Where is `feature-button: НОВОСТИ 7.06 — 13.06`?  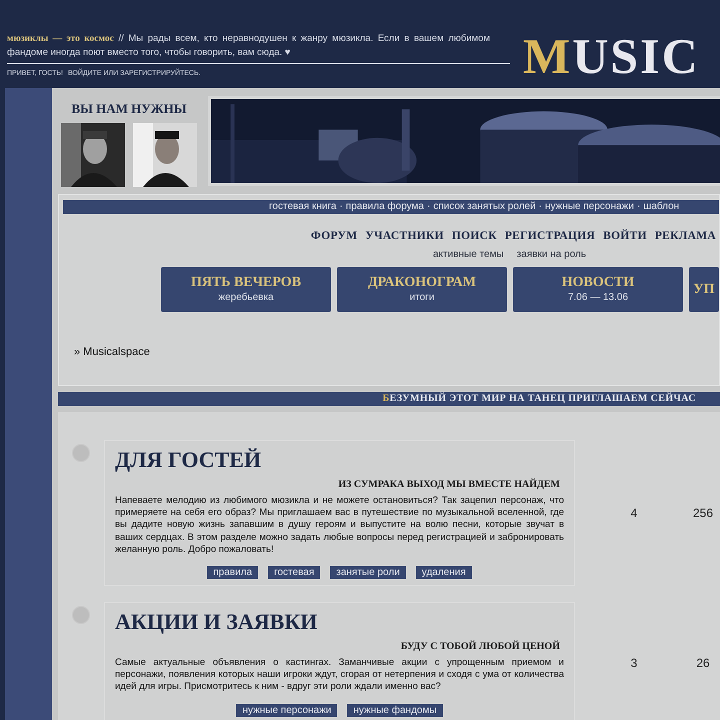
feature-button: НОВОСТИ 7.06 — 13.06 is located at coordinates (598, 289).